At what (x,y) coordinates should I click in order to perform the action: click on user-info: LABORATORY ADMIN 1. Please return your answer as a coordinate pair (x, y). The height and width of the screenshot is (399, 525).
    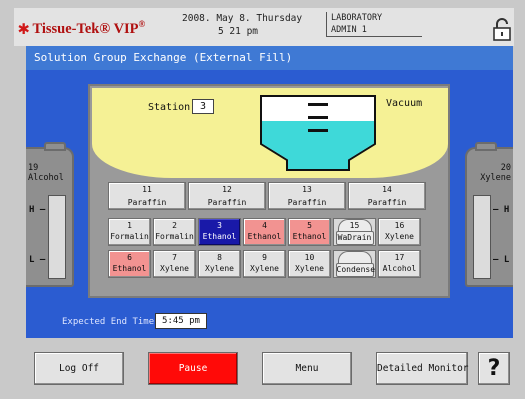
    Looking at the image, I should click on (374, 24).